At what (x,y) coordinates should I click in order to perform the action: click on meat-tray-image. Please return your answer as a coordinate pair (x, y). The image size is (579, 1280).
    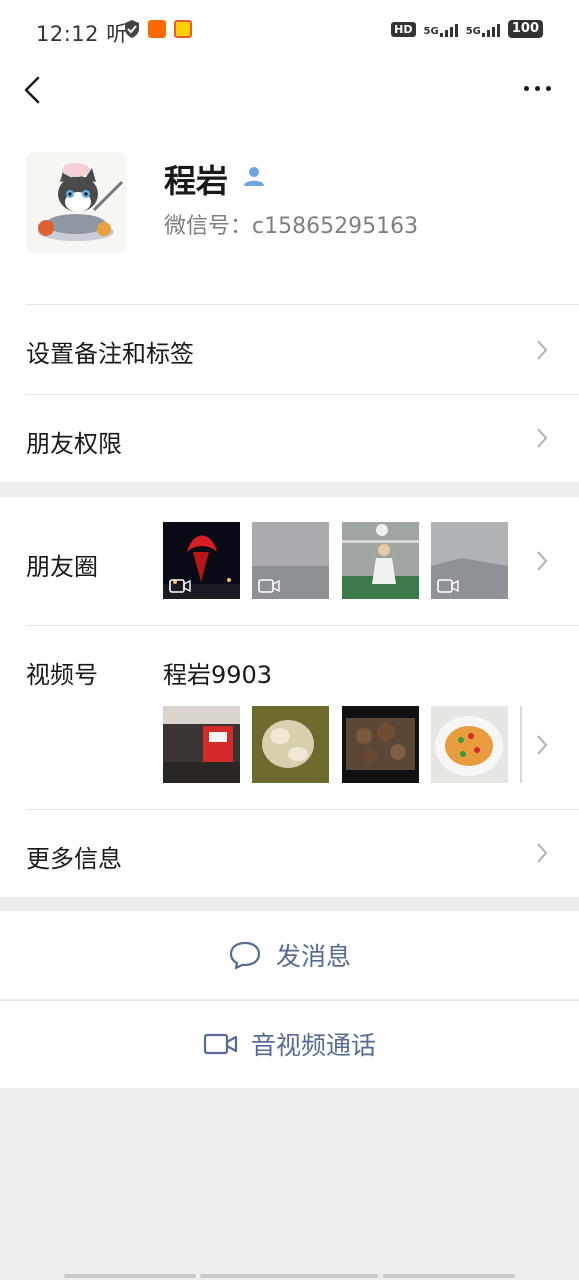
    Looking at the image, I should click on (380, 744).